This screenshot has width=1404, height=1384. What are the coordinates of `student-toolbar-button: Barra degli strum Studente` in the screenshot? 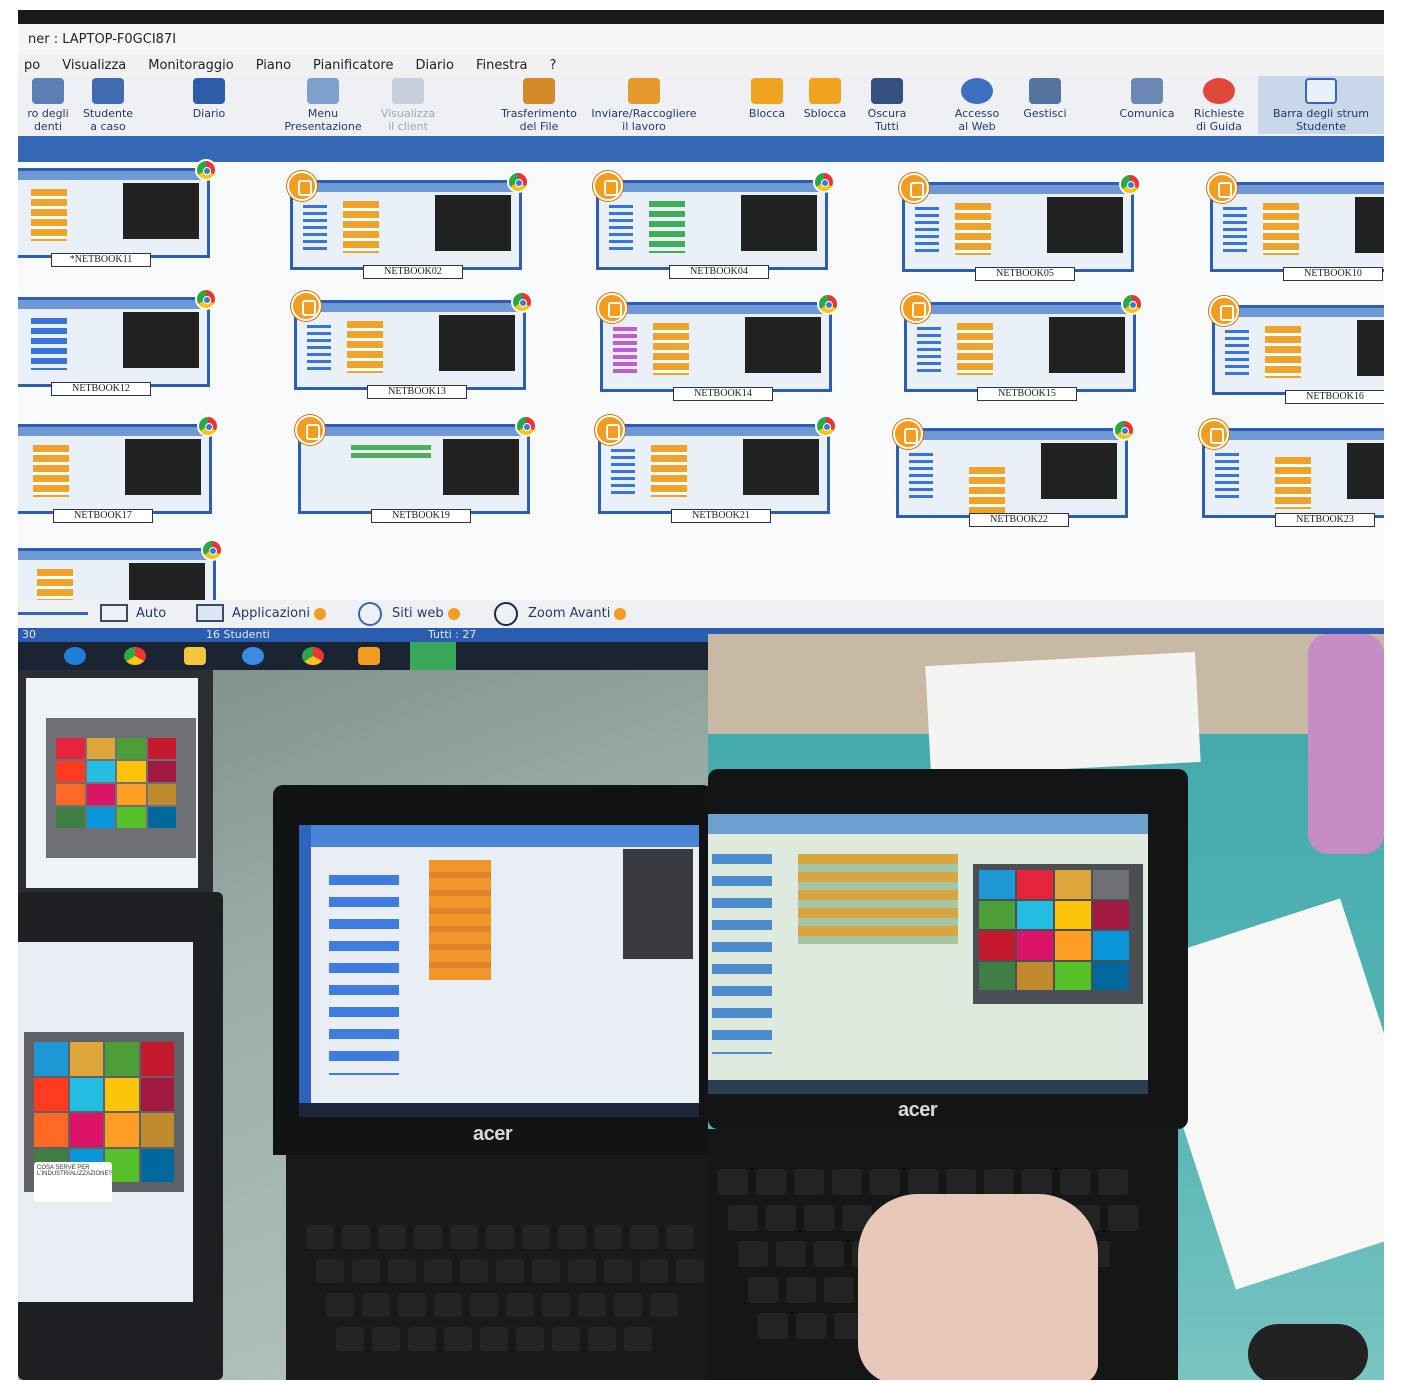 It's located at (1321, 105).